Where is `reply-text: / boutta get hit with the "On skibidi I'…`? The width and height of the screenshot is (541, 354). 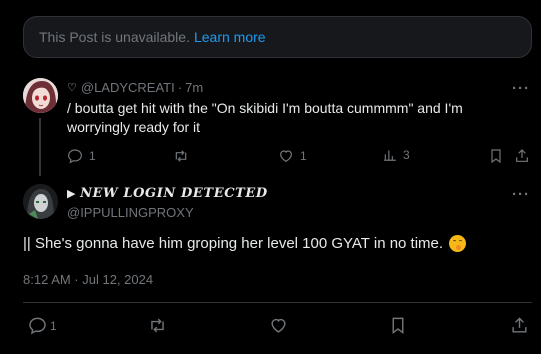
reply-text: / boutta get hit with the "On skibidi I'… is located at coordinates (265, 117).